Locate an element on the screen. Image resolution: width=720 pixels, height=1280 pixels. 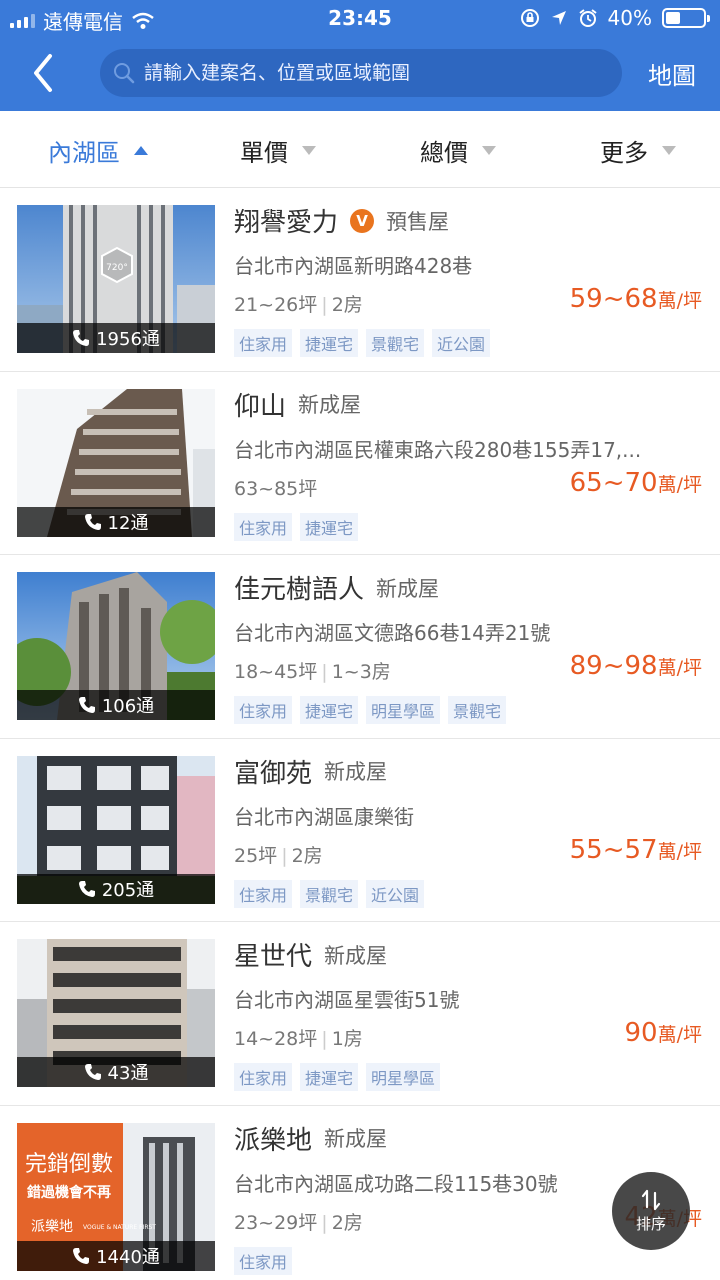
sort-icon is located at coordinates (651, 1199).